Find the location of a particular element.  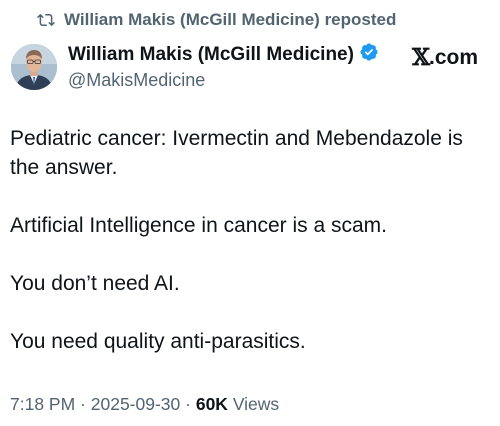

tweet-meta: 7:18 PM · 2025-09-30 · 60K Views is located at coordinates (144, 404).